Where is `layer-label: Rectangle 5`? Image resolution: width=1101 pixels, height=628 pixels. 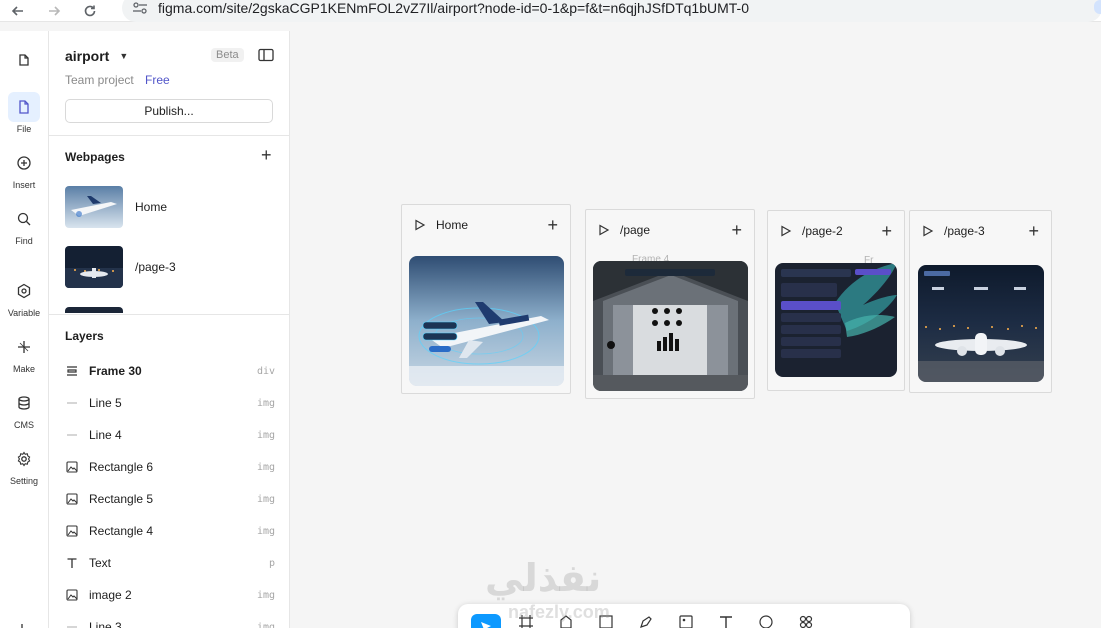
layer-label: Rectangle 5 is located at coordinates (121, 499).